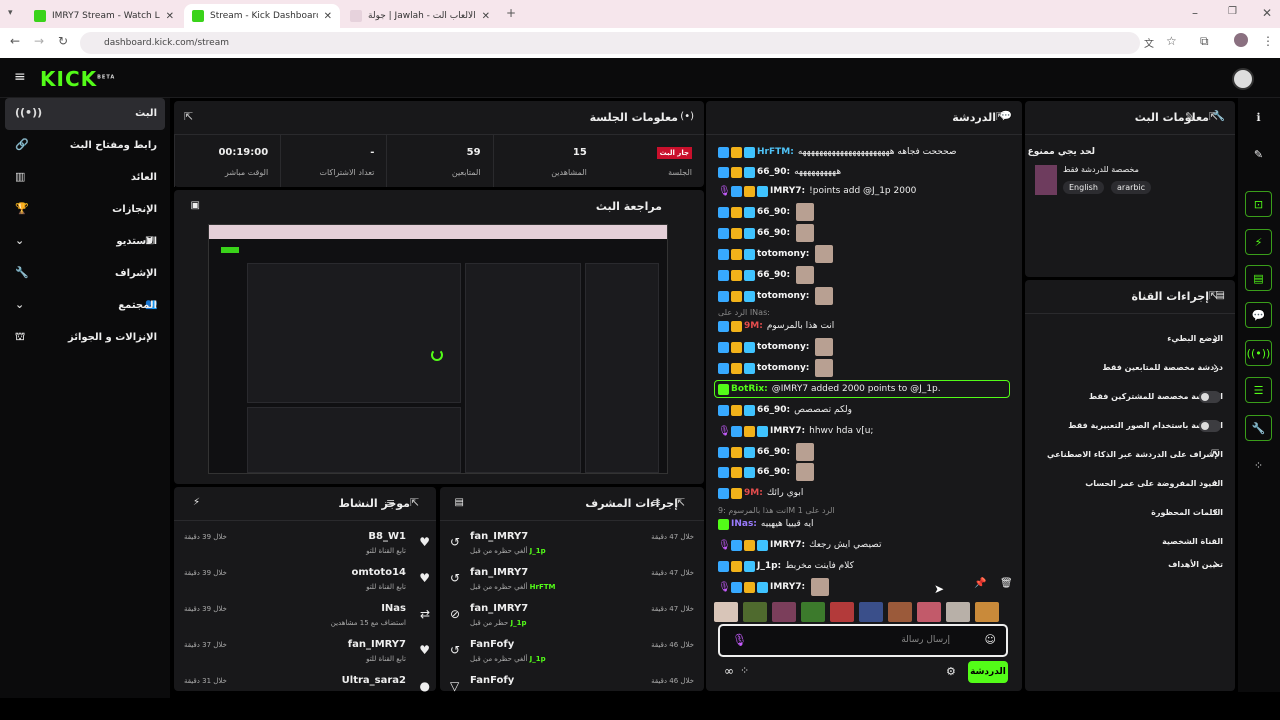  What do you see at coordinates (85, 178) in the screenshot?
I see `sidebar-item-revenue: ▥ العائد` at bounding box center [85, 178].